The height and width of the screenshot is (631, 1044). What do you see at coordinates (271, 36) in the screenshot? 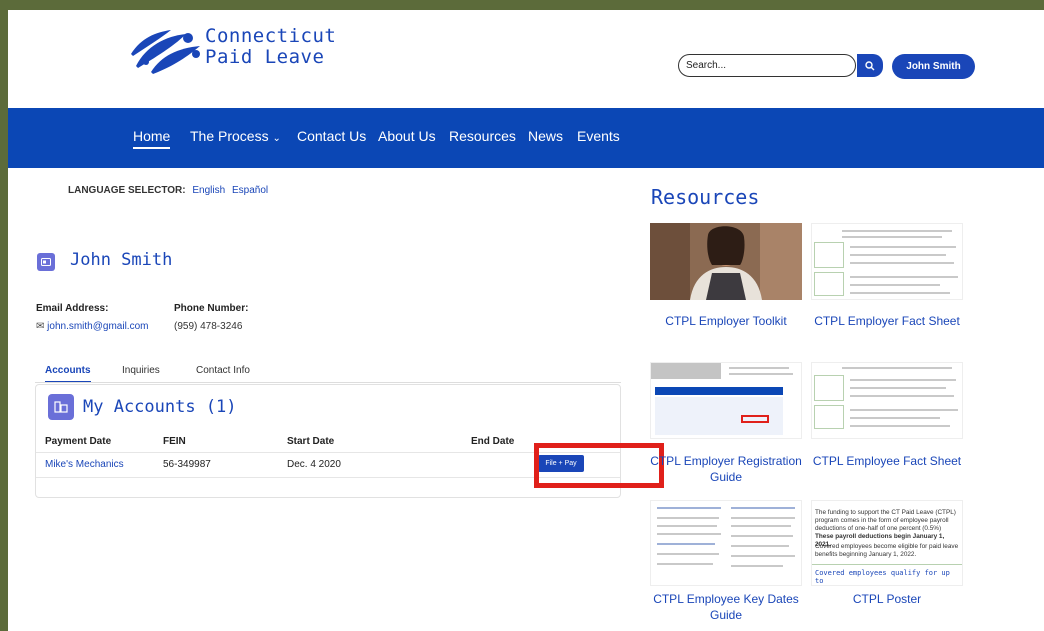
I see `brand-line1: Connecticut` at bounding box center [271, 36].